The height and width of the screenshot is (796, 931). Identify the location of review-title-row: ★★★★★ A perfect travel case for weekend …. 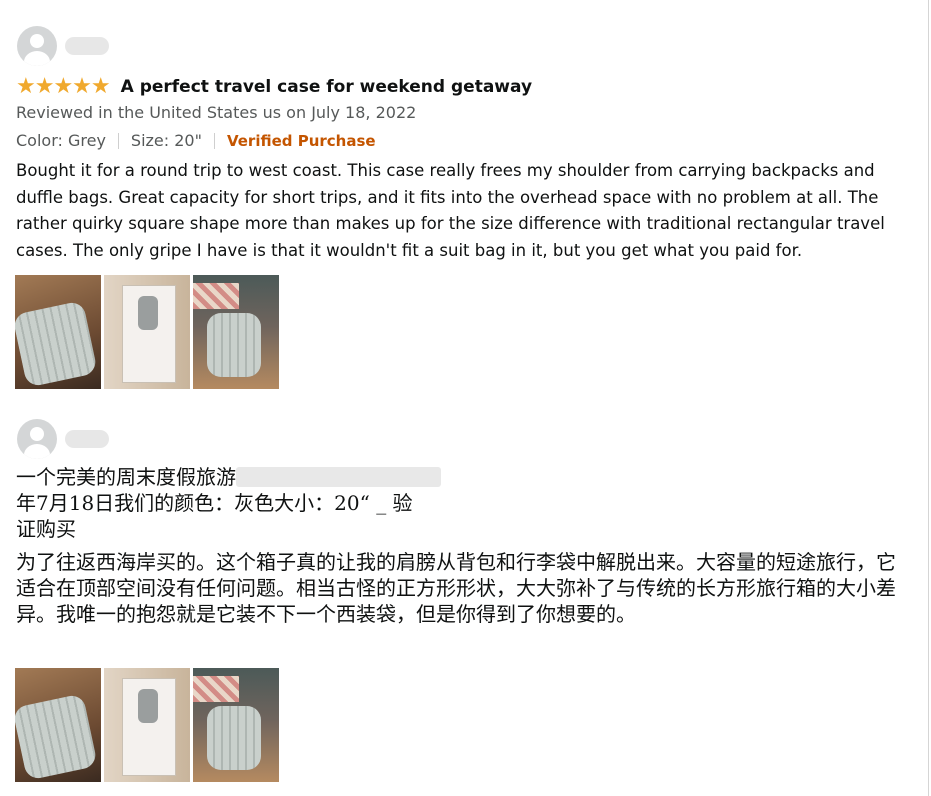
(274, 87).